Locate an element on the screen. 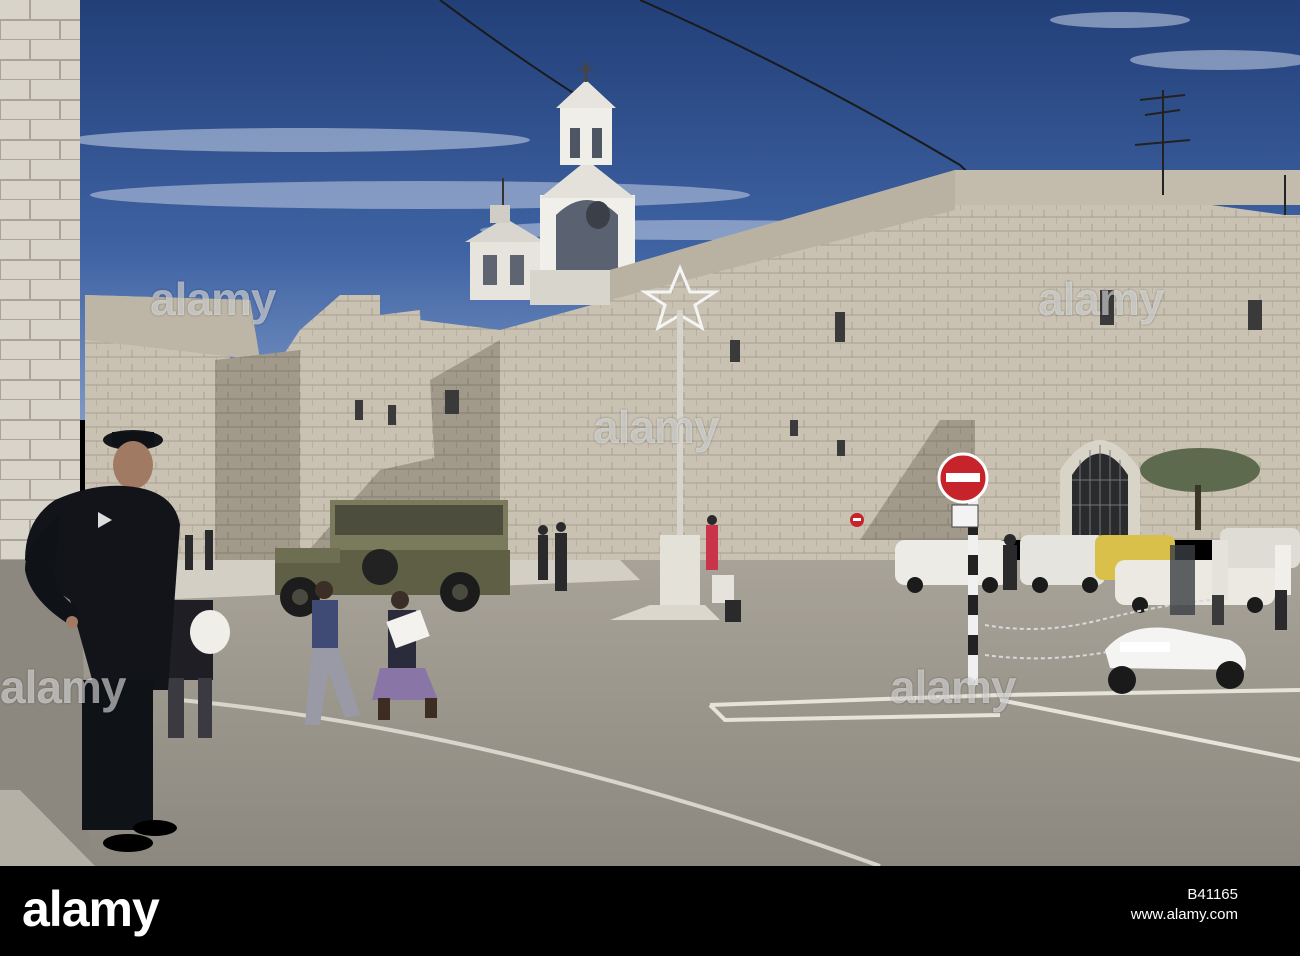  footer-bar: alamy B41165 www.alamy.com is located at coordinates (650, 911).